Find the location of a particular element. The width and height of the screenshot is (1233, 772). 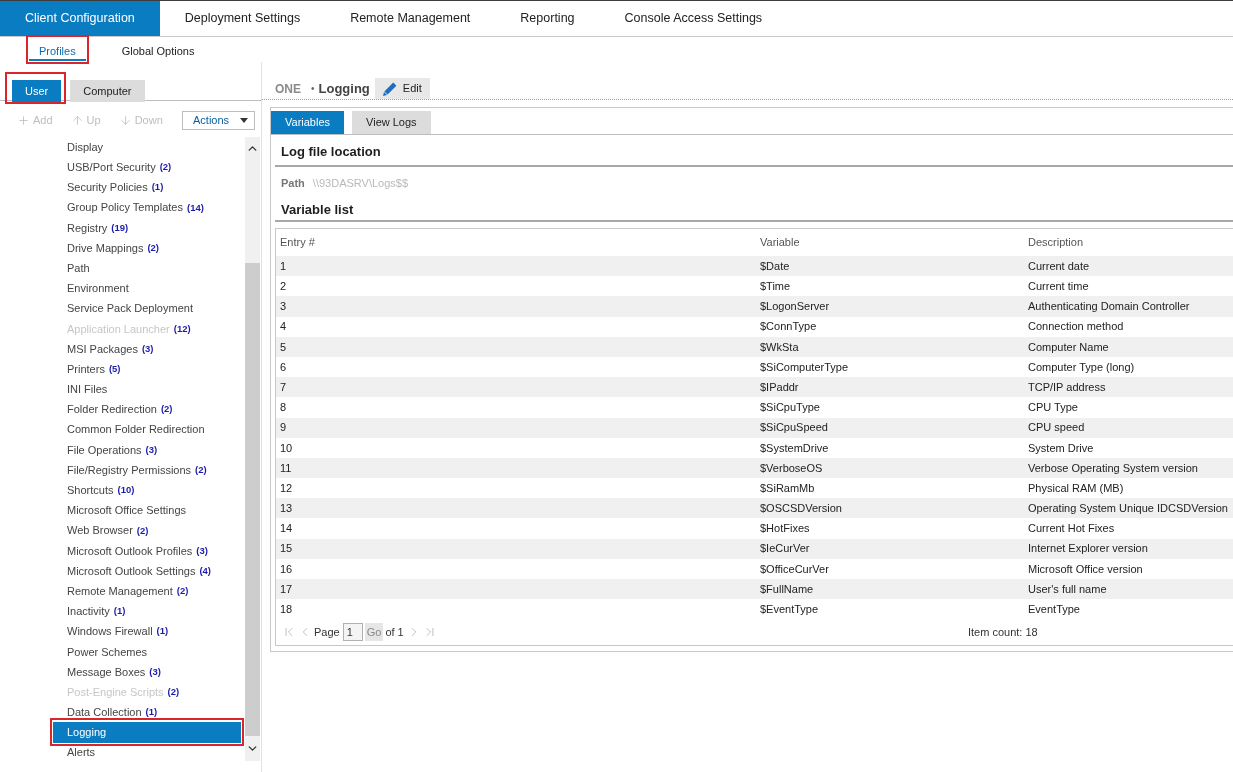

table-cell-text: User's full name is located at coordinates (1068, 589).